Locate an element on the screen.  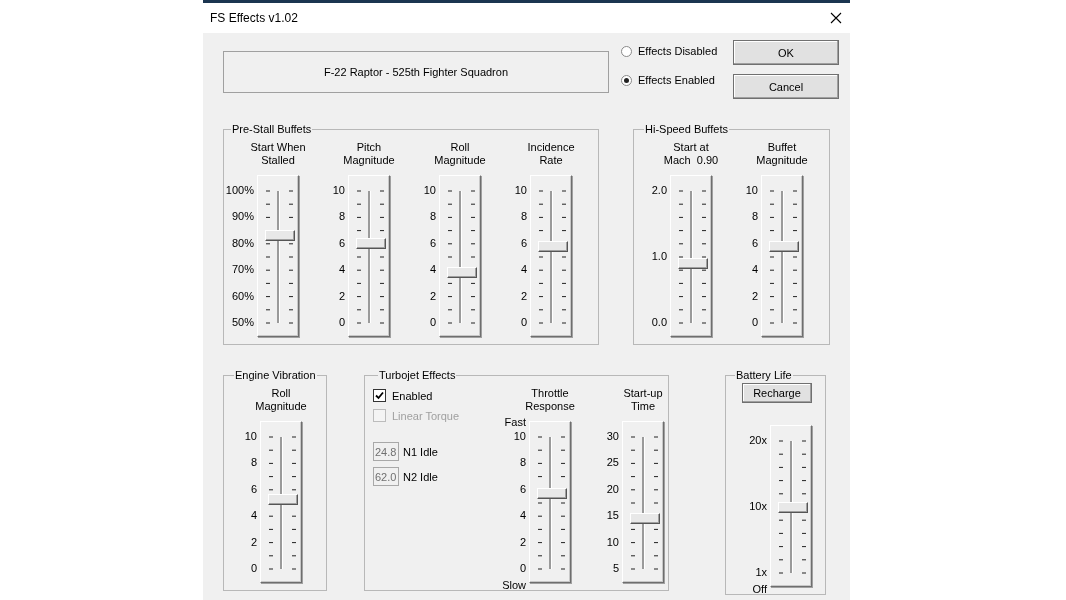
scale-label: 60% is located at coordinates (242, 295).